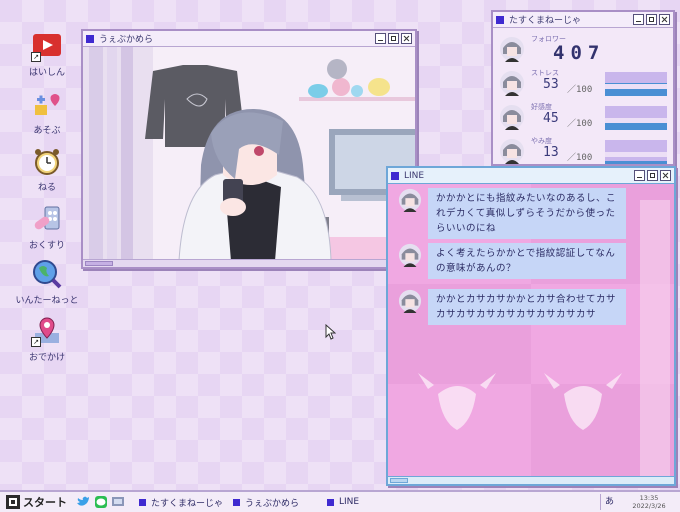 This screenshot has height=512, width=680. I want to click on line-app-icon, so click(101, 502).